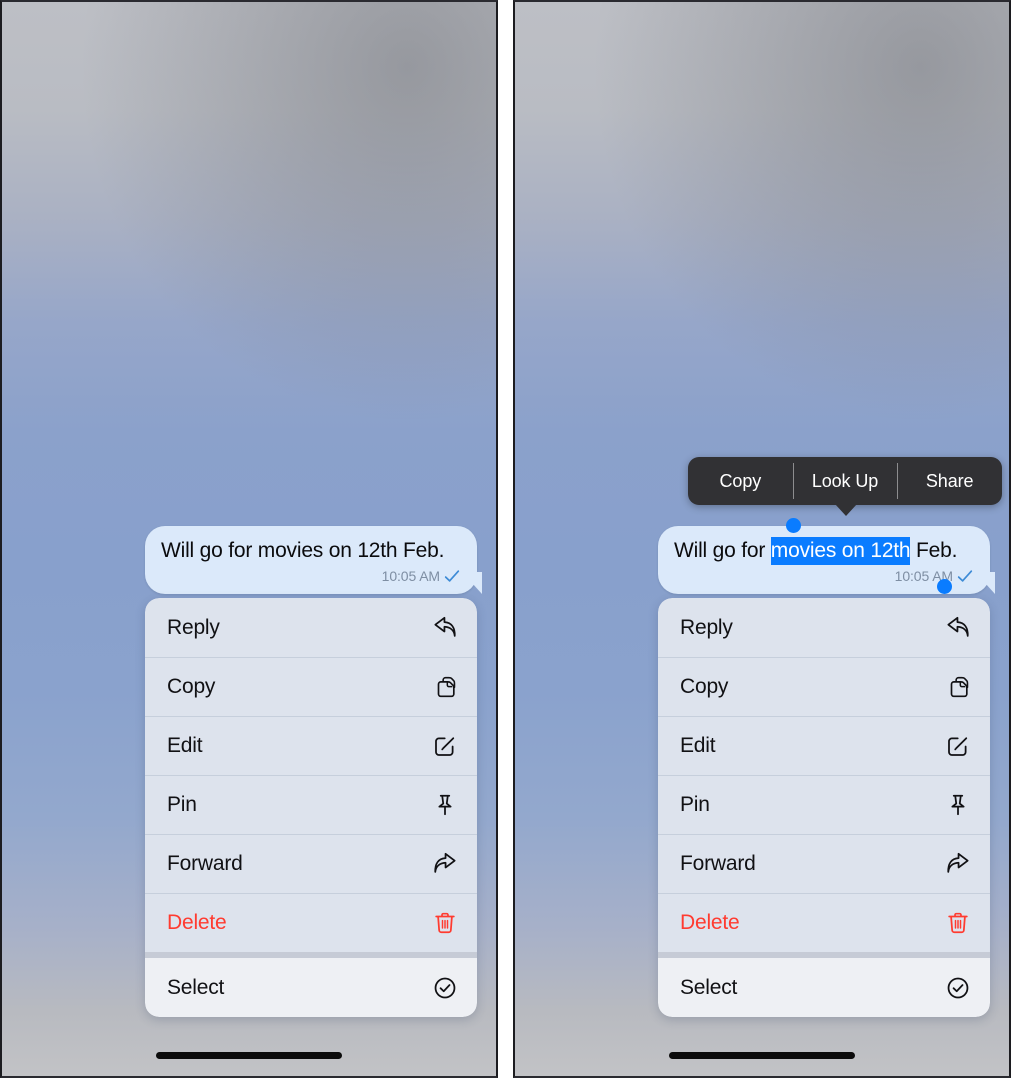 Image resolution: width=1011 pixels, height=1078 pixels. I want to click on message-bubble-right: Will go for movies on 12th Feb. 10:05 AM, so click(824, 556).